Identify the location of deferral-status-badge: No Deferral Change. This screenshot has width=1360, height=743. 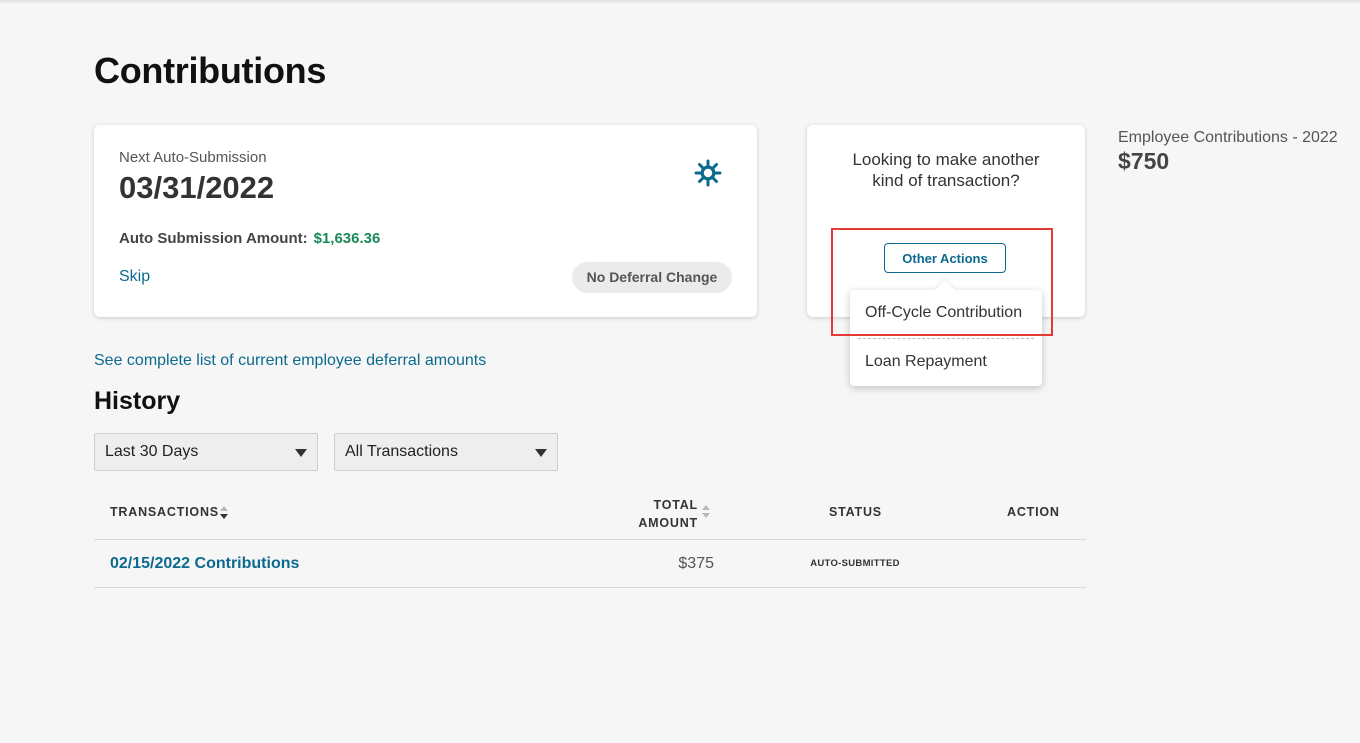
(652, 277).